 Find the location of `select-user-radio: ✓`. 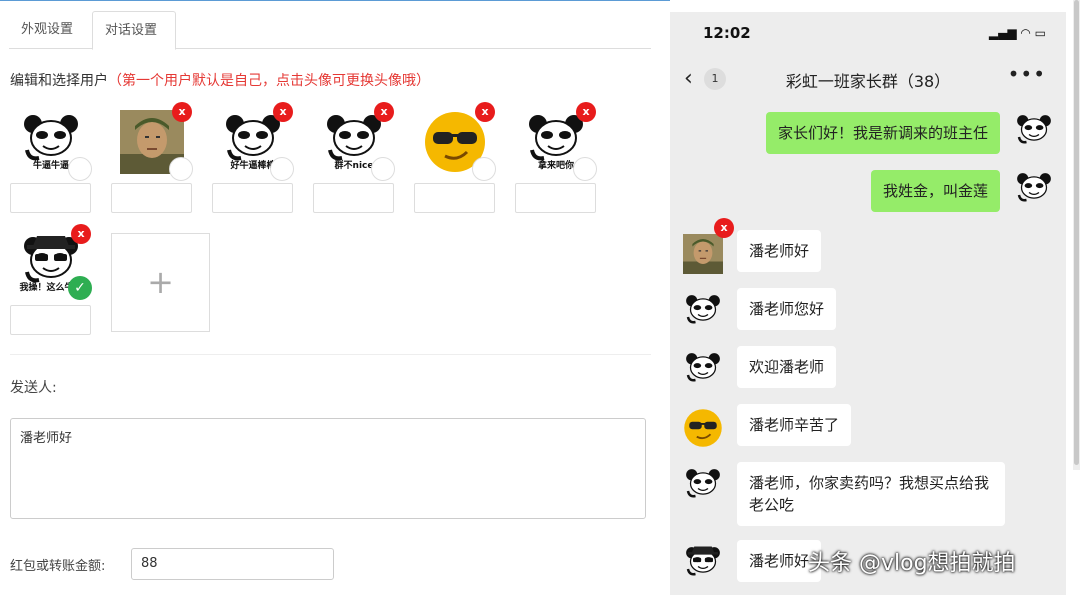

select-user-radio: ✓ is located at coordinates (80, 288).